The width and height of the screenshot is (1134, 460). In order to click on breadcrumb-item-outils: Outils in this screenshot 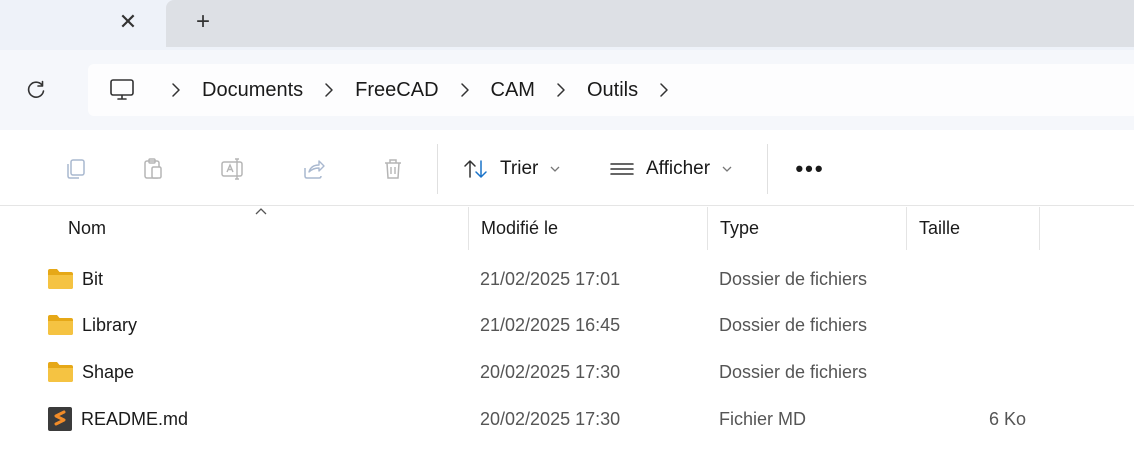, I will do `click(612, 90)`.